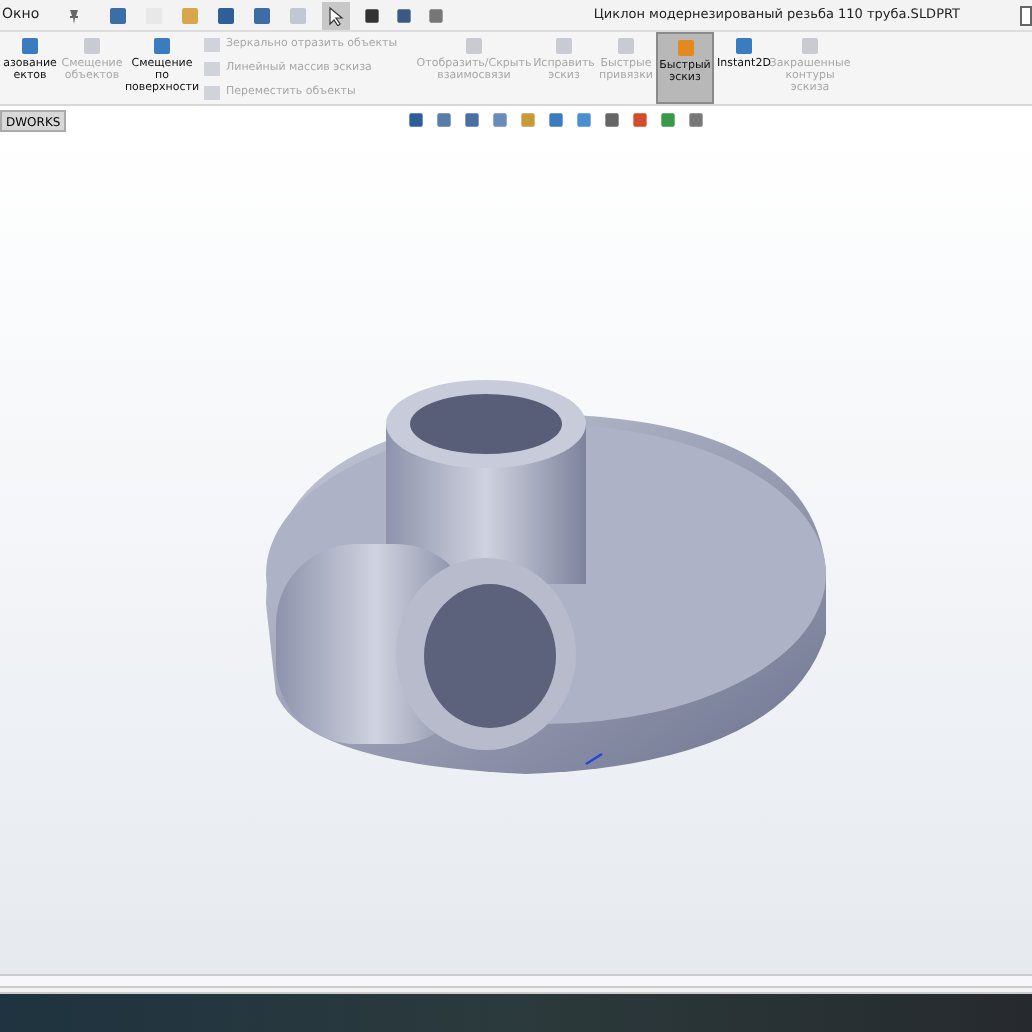 This screenshot has width=1032, height=1032. I want to click on pin-icon, so click(73, 15).